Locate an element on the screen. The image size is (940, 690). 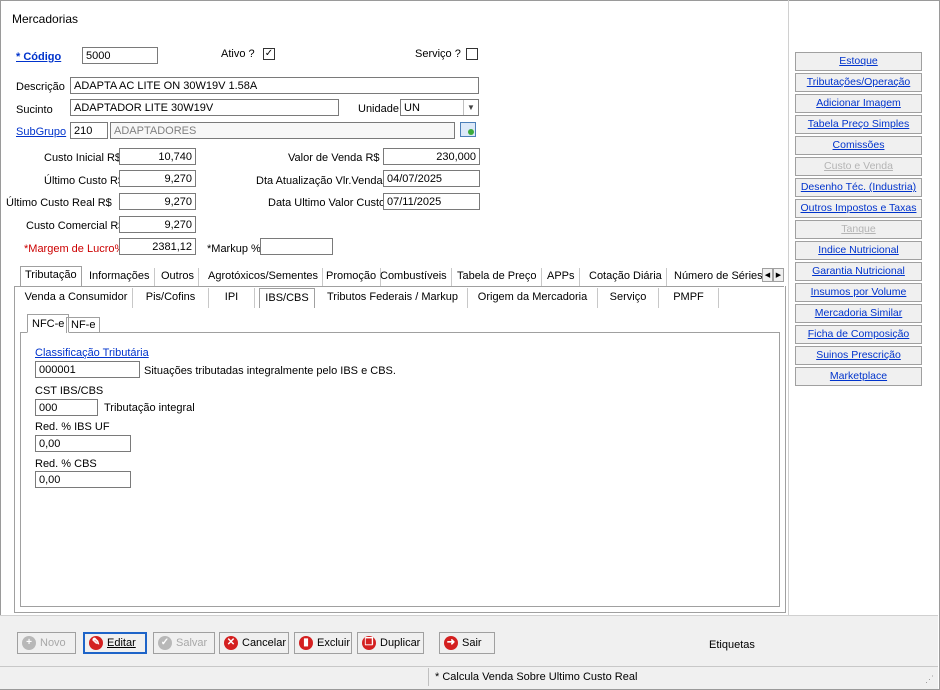
editar-button: ✎ Editar is located at coordinates (115, 643).